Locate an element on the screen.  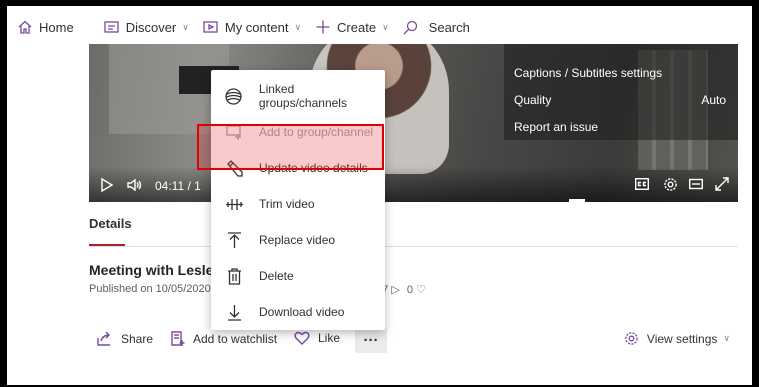
menu-item-label: Delete is located at coordinates (276, 276).